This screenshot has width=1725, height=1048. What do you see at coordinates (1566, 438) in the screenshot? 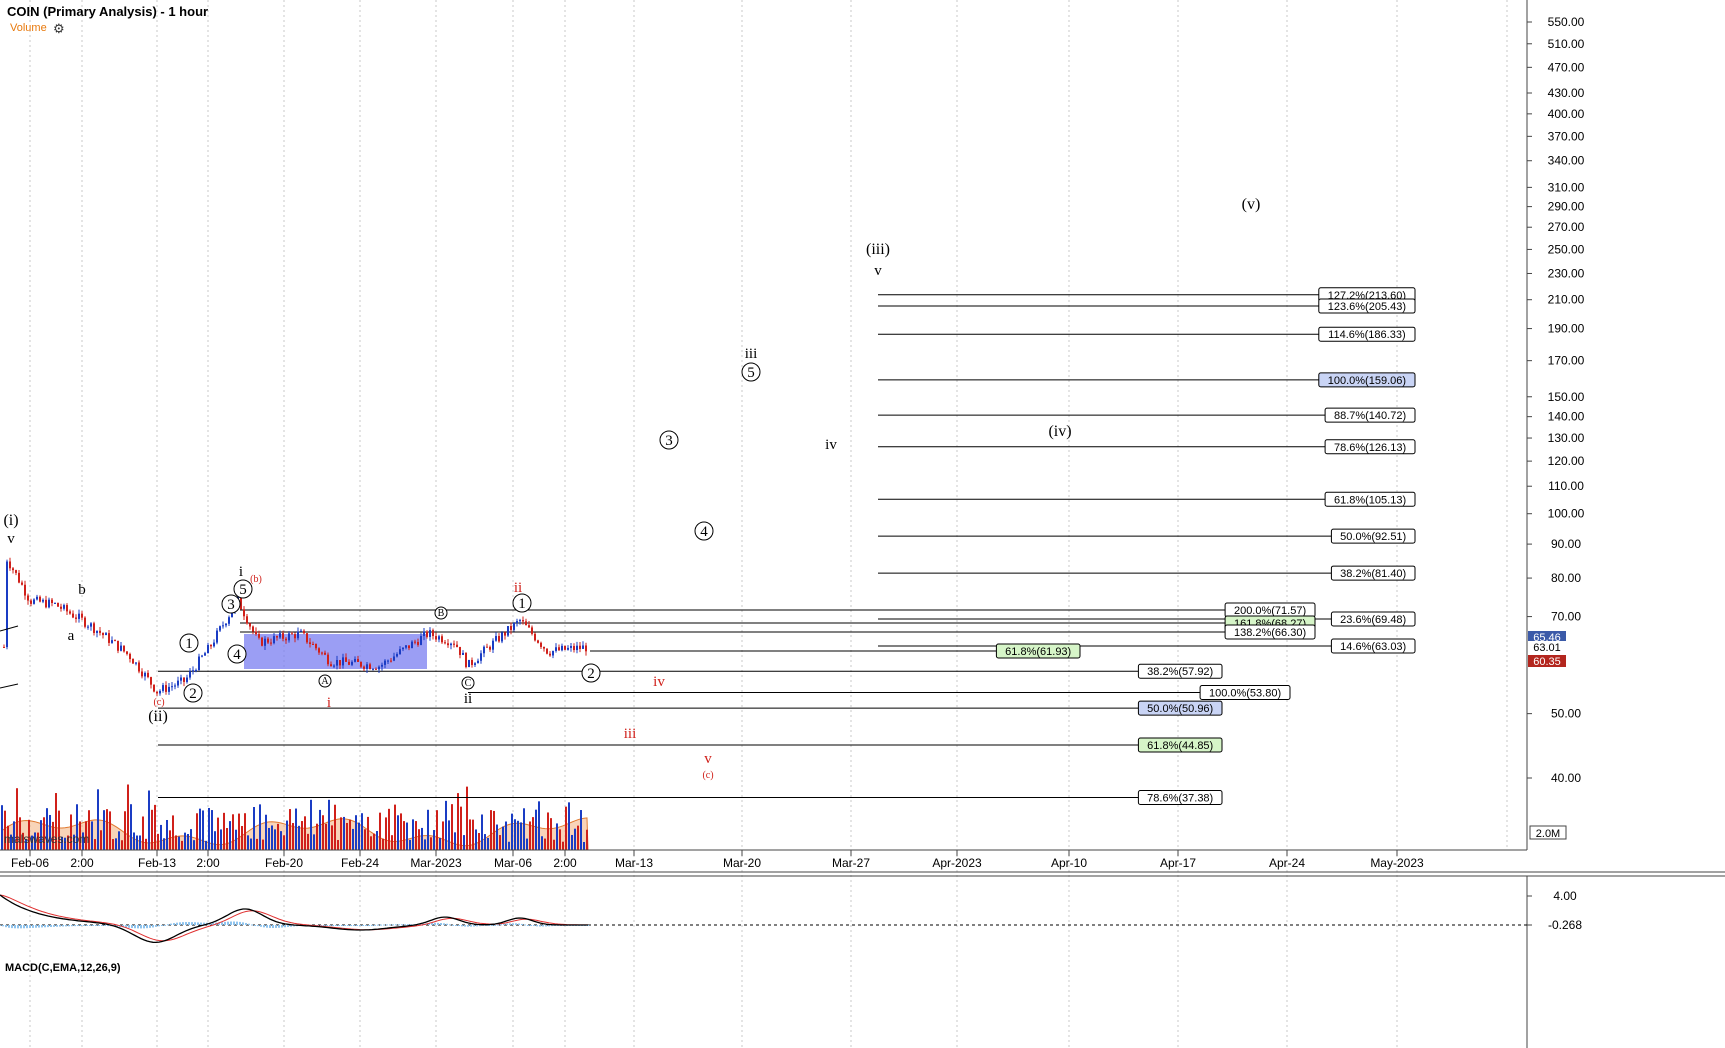
I see `y-tick-label: 130.00` at bounding box center [1566, 438].